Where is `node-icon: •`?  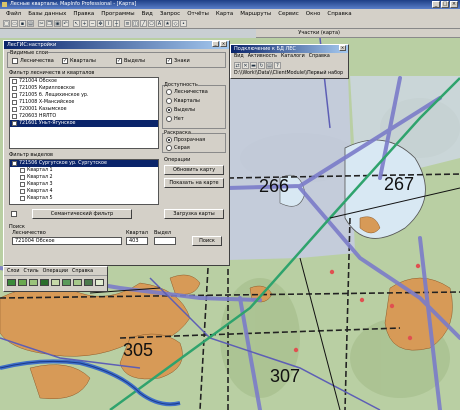 node-icon: • is located at coordinates (183, 23).